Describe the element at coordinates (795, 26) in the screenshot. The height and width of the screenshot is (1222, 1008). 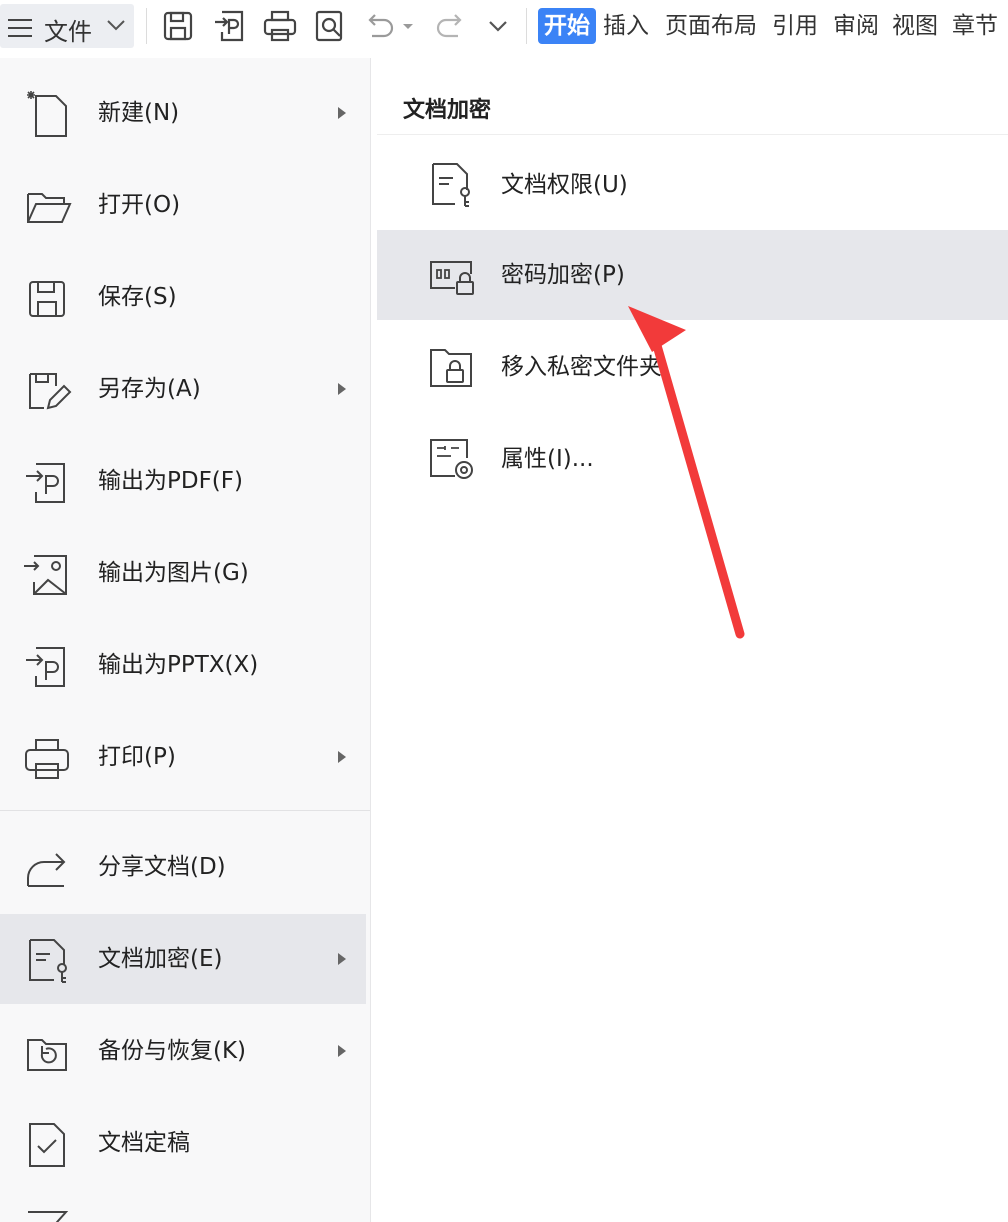
I see `tab-references: 引用` at that location.